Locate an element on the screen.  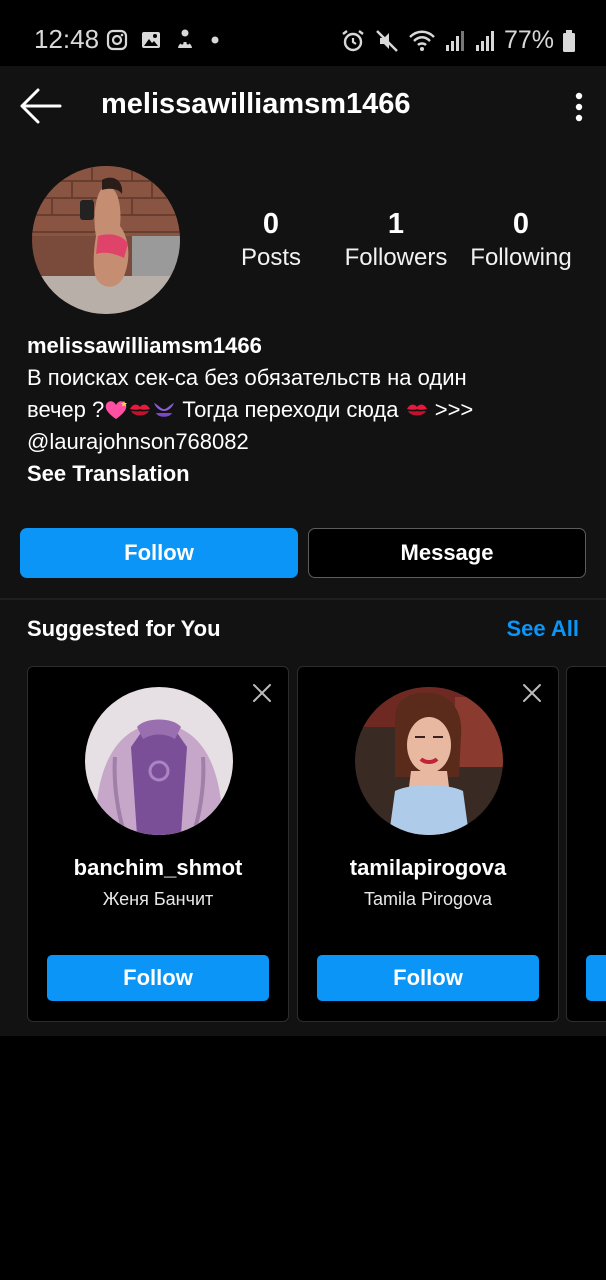
followers-stat: 1 Followers is located at coordinates (396, 240).